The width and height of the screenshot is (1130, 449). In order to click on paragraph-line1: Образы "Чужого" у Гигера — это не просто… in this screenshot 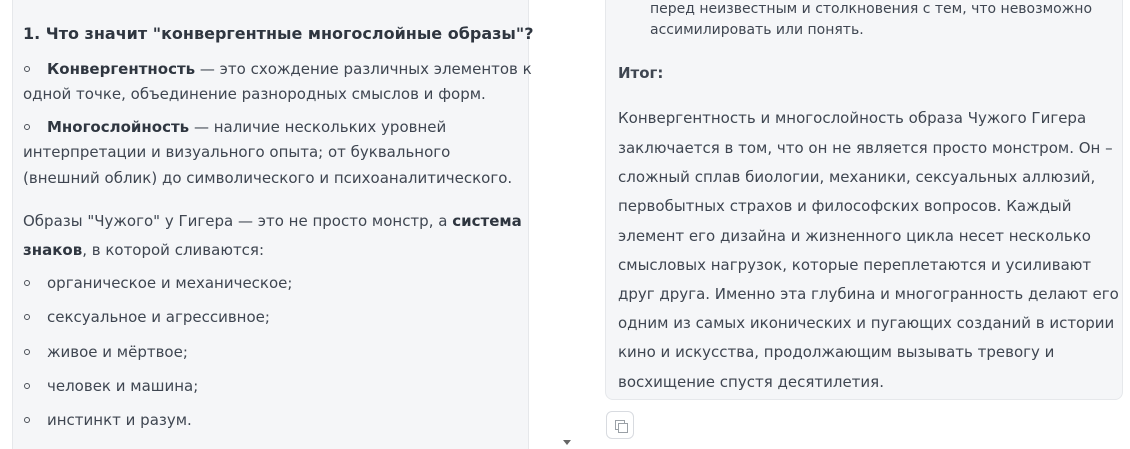, I will do `click(272, 221)`.